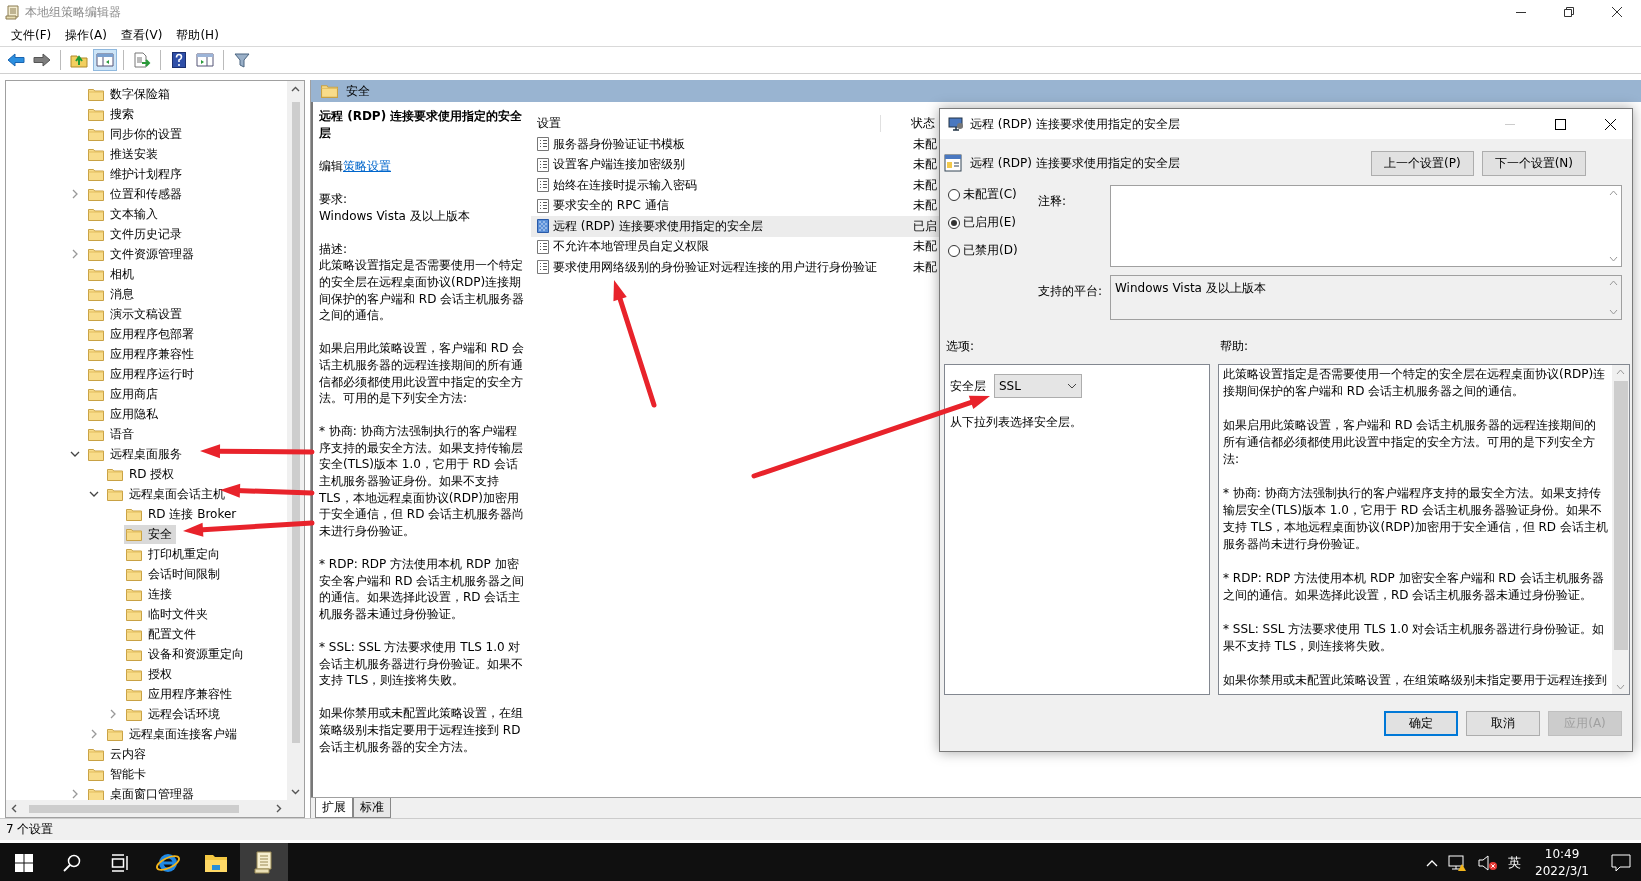  I want to click on options-label: 选项:, so click(961, 344).